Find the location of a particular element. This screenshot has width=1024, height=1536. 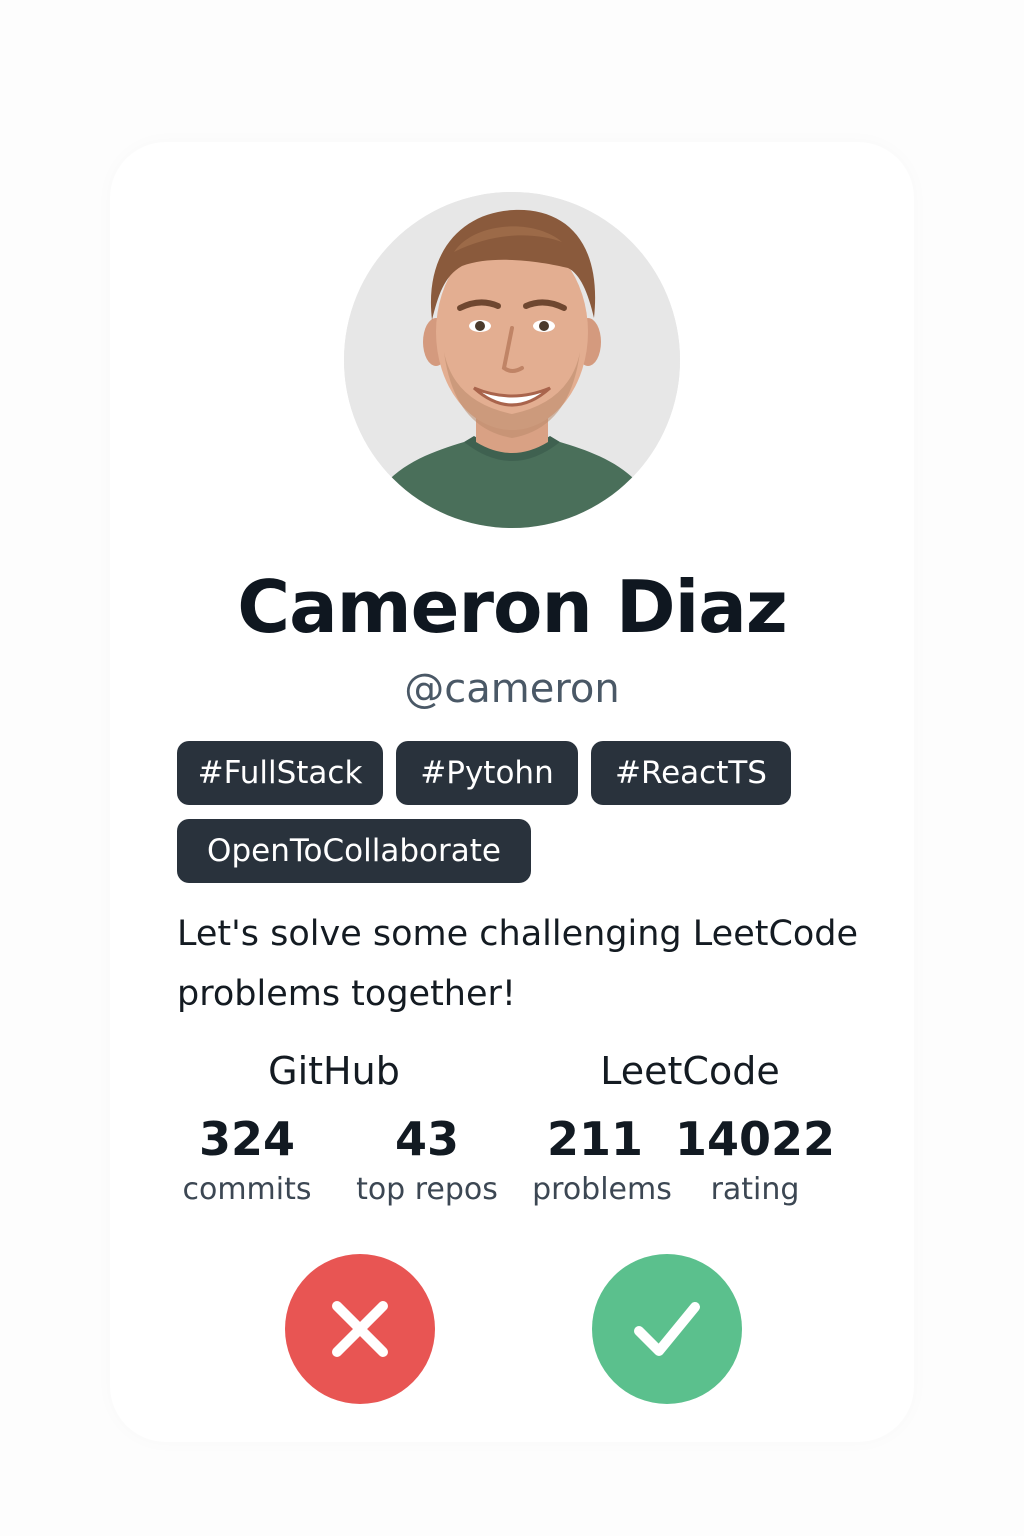

github-commits-value: 324 is located at coordinates (247, 1139).